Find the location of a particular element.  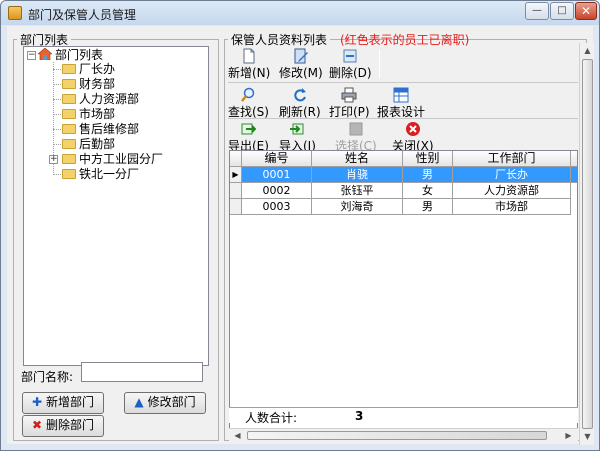

header-gender: 性别 is located at coordinates (428, 159).